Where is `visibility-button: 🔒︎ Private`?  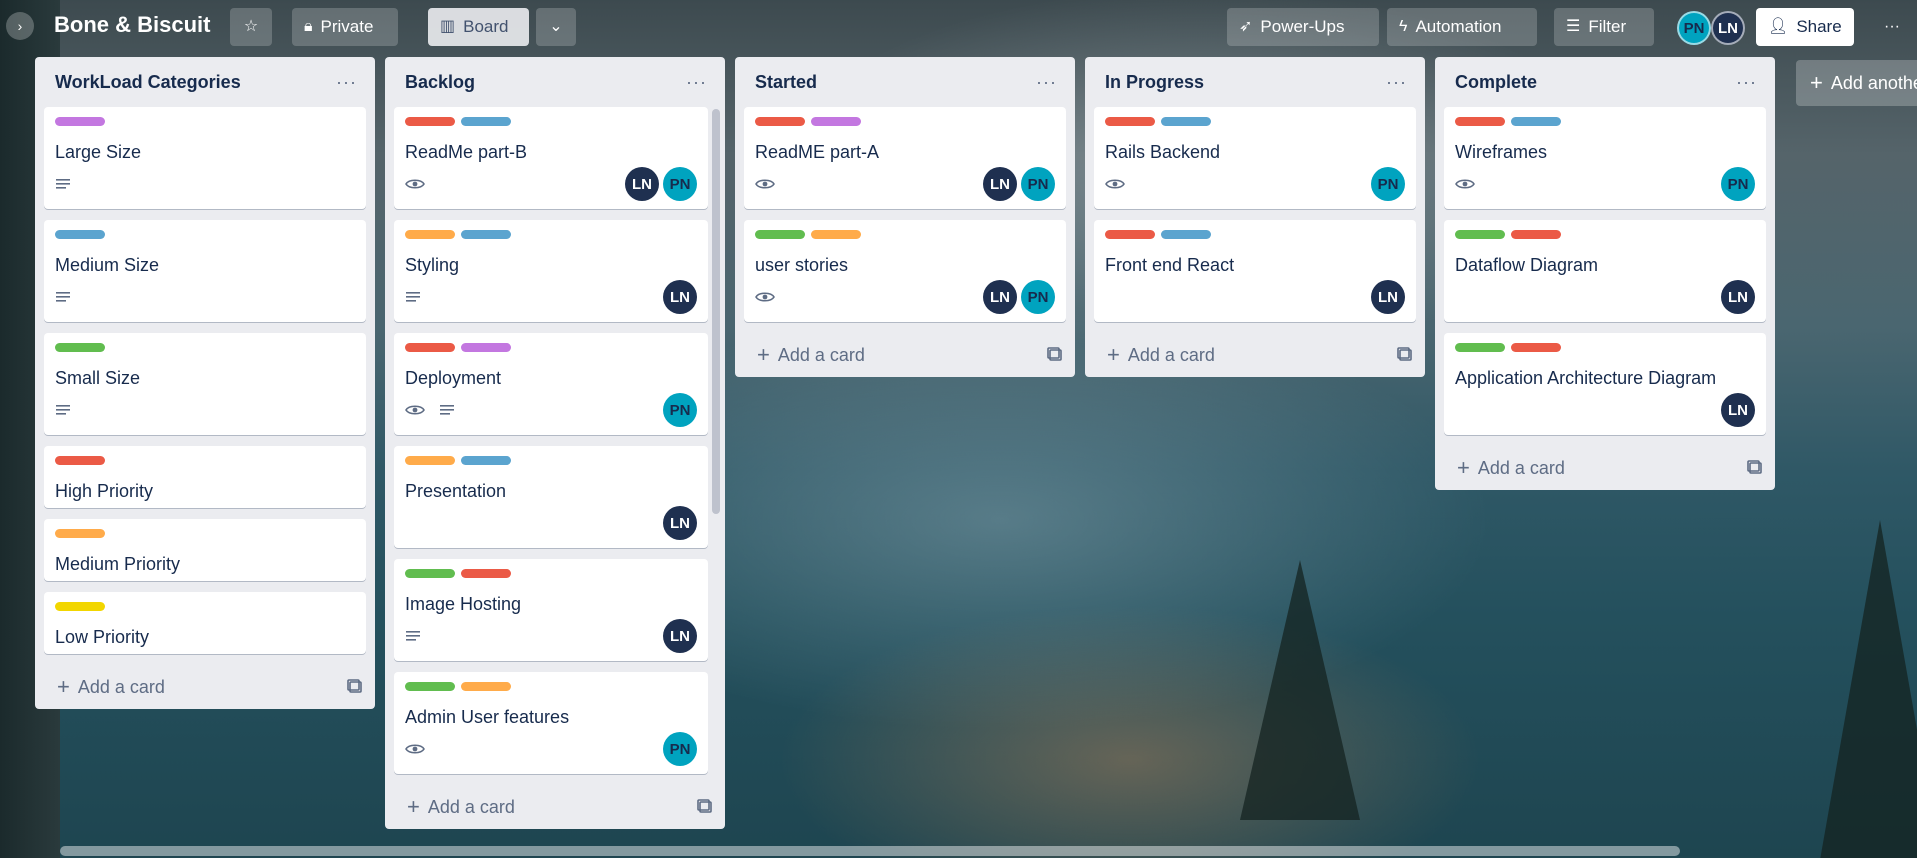
visibility-button: 🔒︎ Private is located at coordinates (345, 27).